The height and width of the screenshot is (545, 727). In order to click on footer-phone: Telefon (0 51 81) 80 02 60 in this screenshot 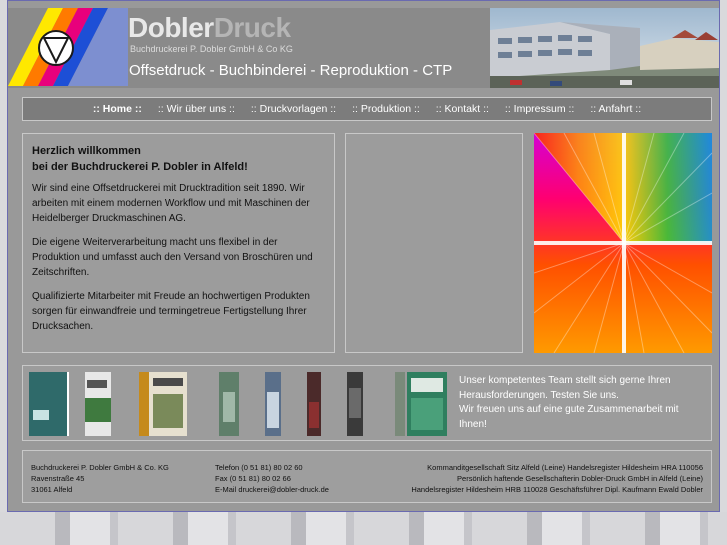, I will do `click(259, 467)`.